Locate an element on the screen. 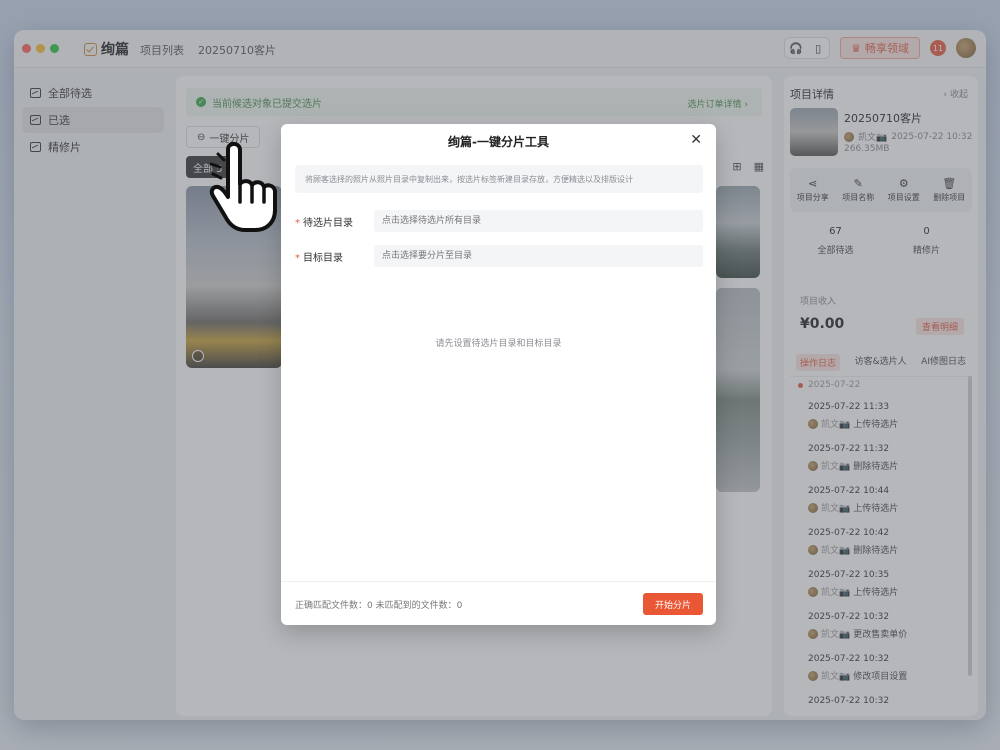 The width and height of the screenshot is (1000, 750). dialog-title: 绚篇-一键分片工具 is located at coordinates (498, 142).